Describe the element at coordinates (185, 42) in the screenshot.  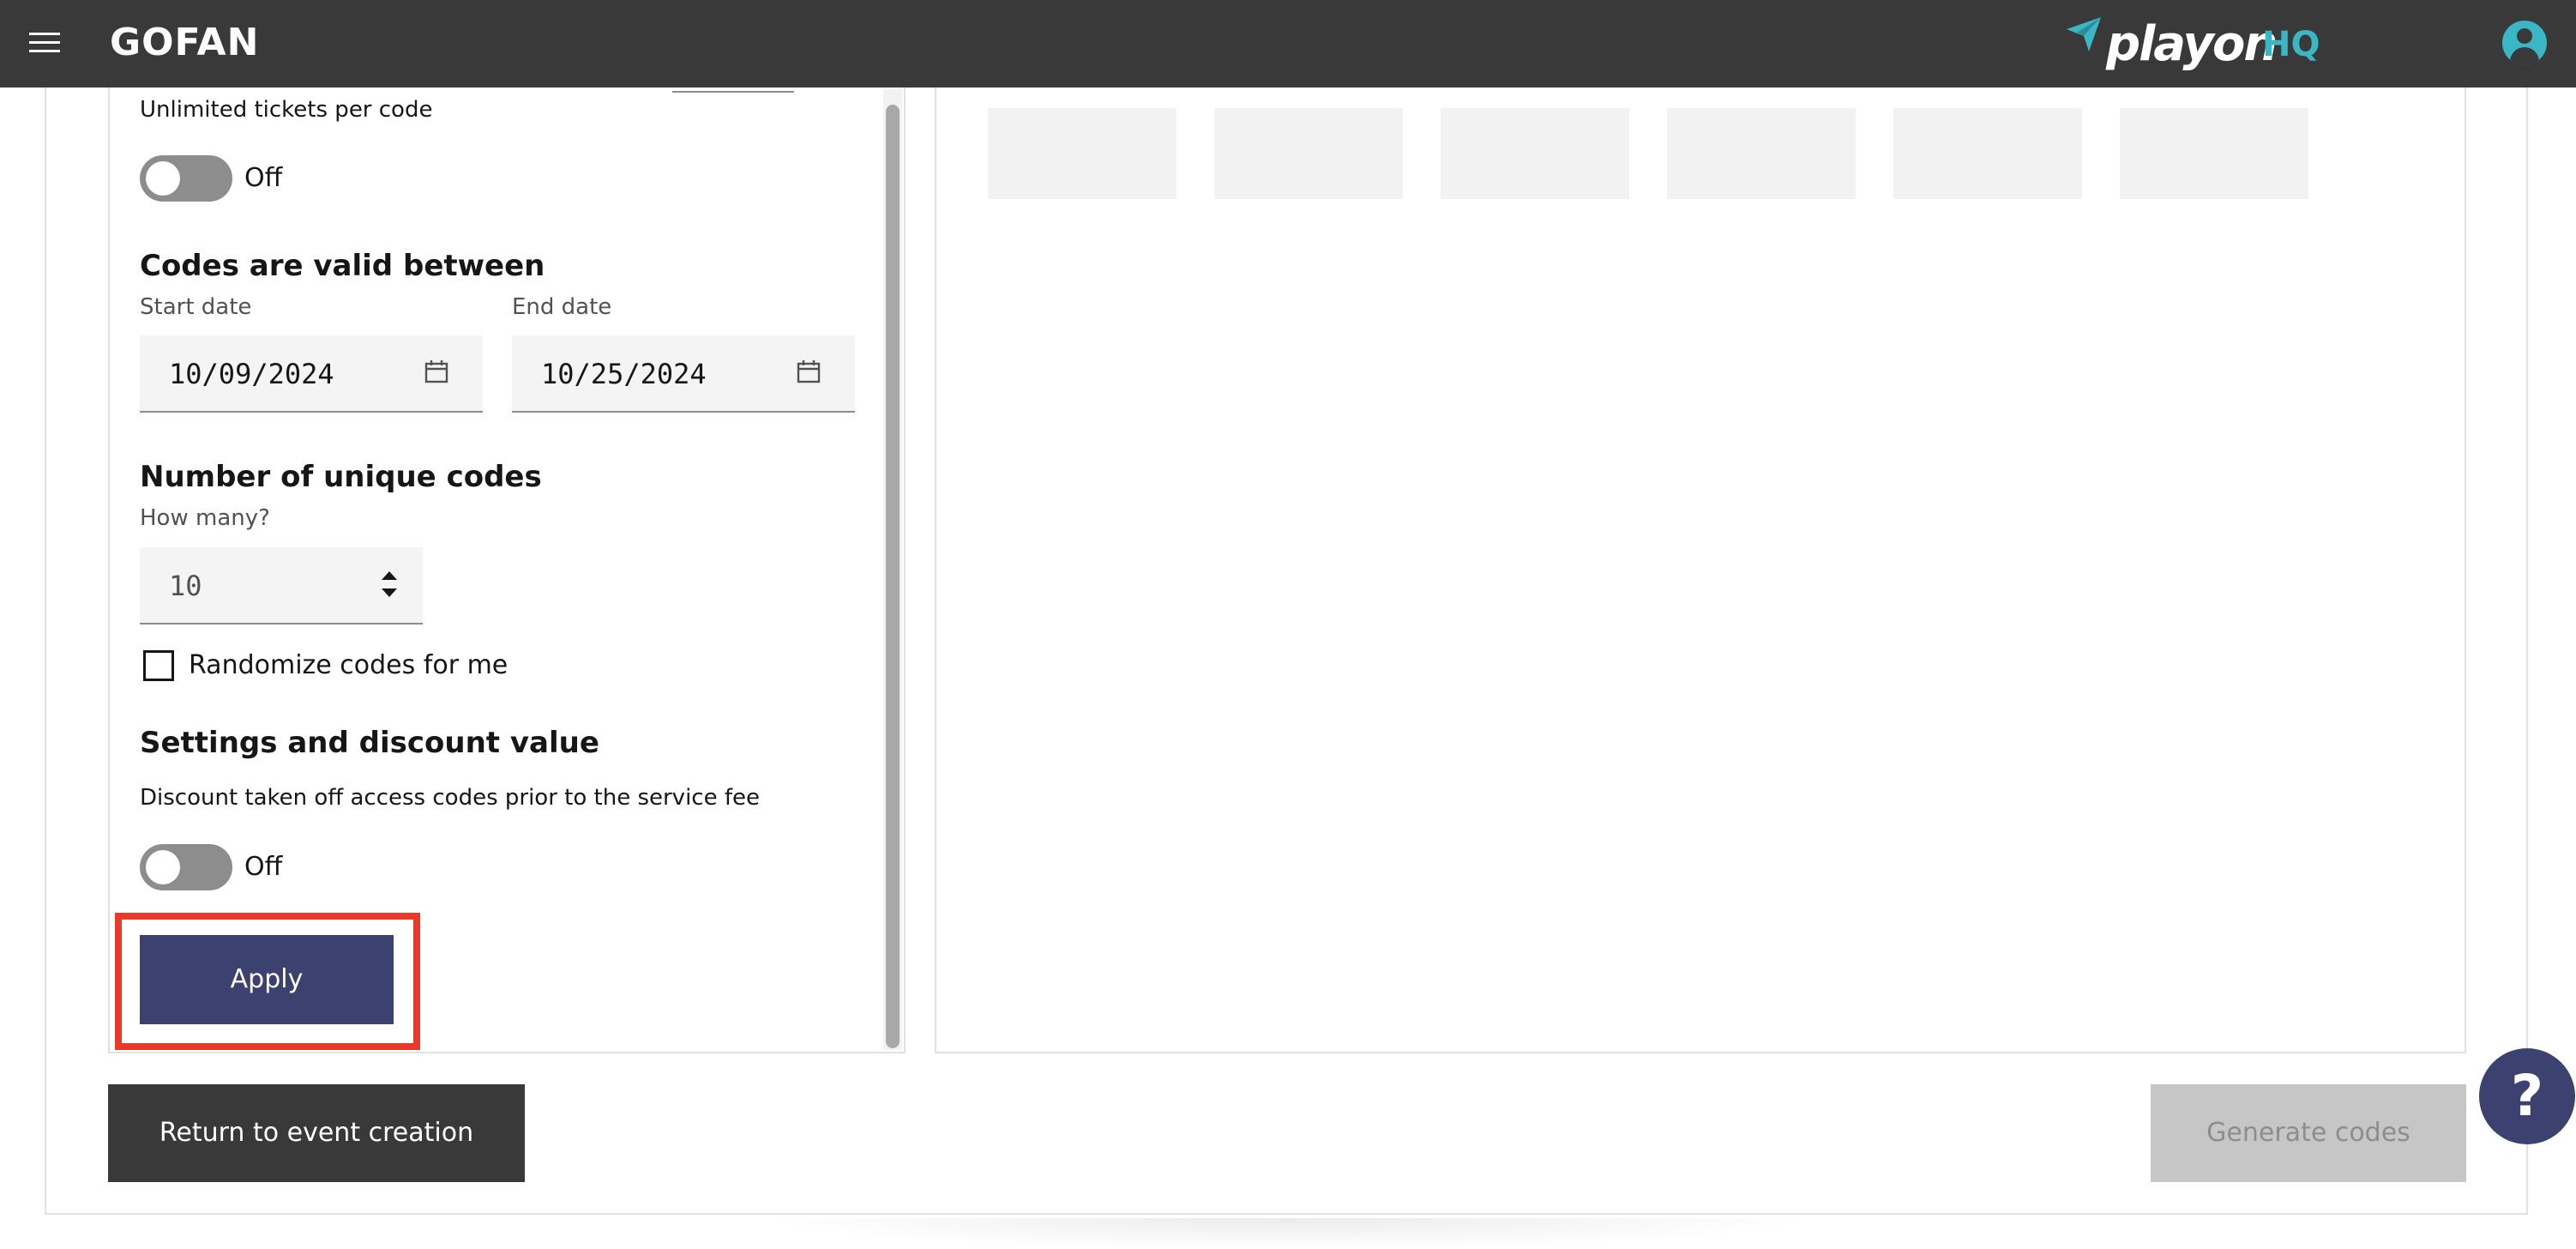
I see `brand-logo: GOFAN` at that location.